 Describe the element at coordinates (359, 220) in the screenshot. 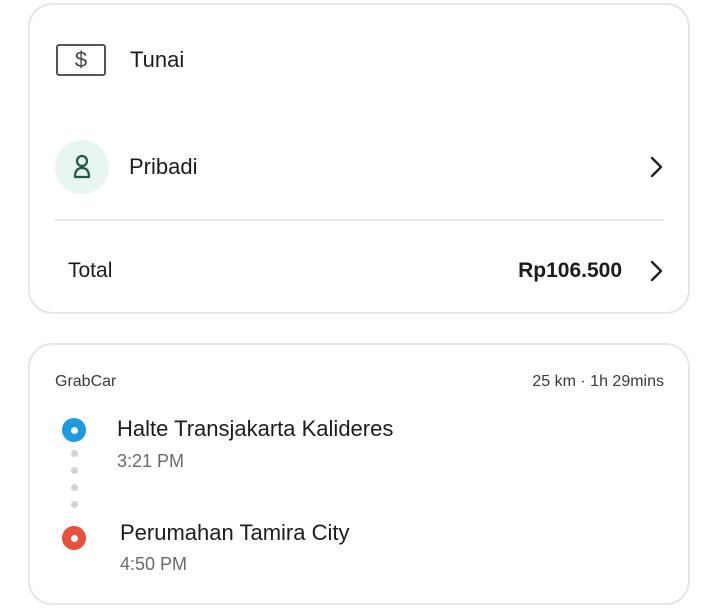

I see `divider` at that location.